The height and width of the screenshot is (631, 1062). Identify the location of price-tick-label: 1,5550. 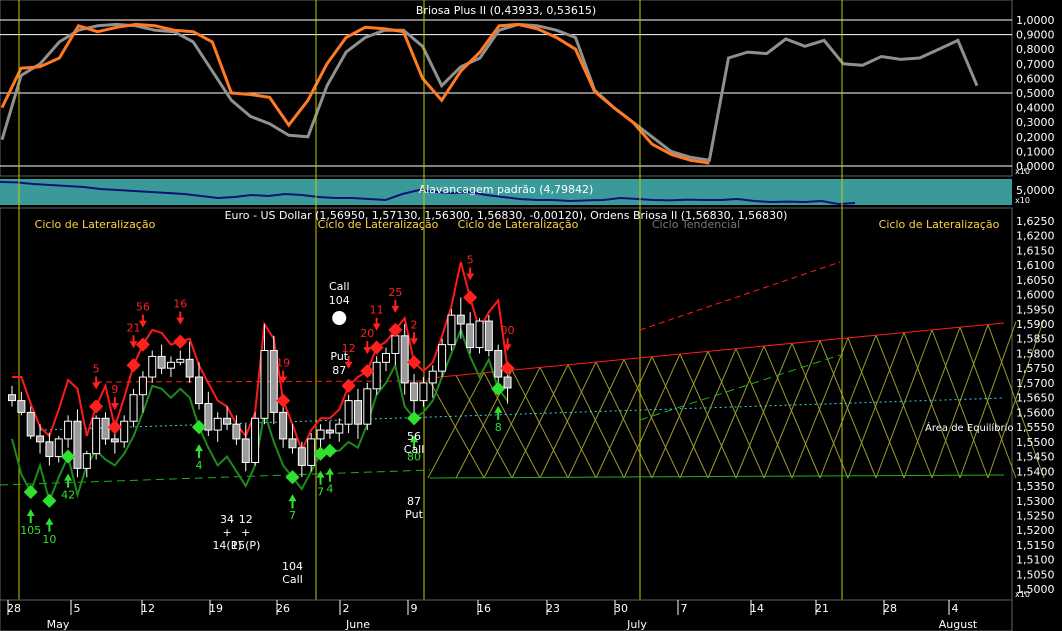
(1035, 427).